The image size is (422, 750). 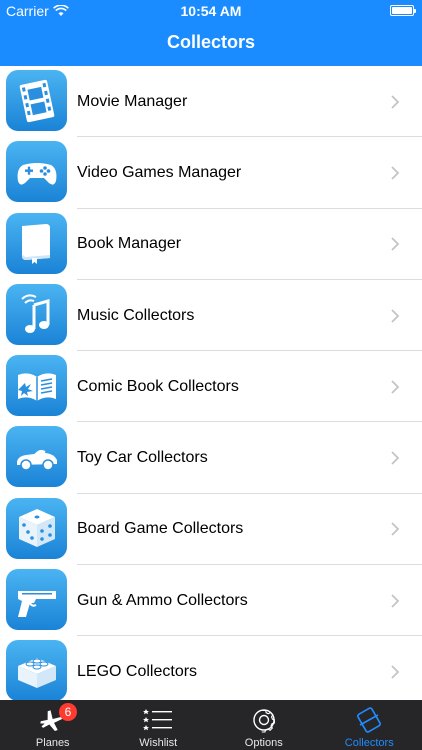 I want to click on list-item-gun-ammo-collectors: Gun & Ammo Collectors, so click(x=211, y=601).